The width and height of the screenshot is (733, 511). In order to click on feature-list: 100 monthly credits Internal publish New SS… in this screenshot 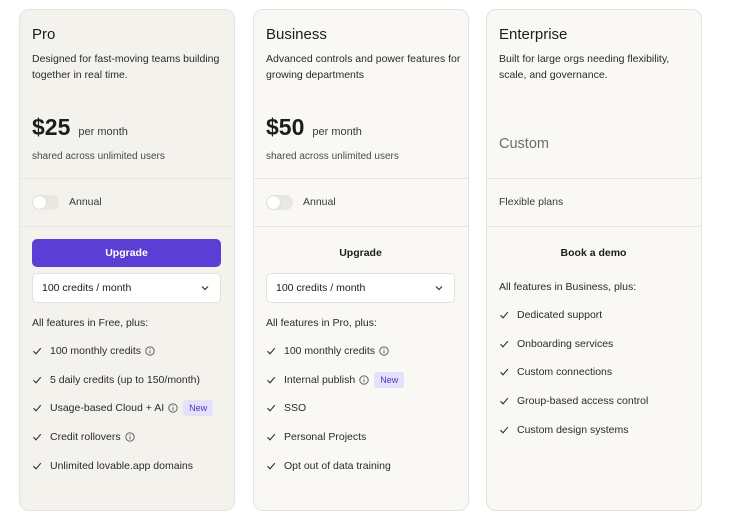, I will do `click(366, 416)`.